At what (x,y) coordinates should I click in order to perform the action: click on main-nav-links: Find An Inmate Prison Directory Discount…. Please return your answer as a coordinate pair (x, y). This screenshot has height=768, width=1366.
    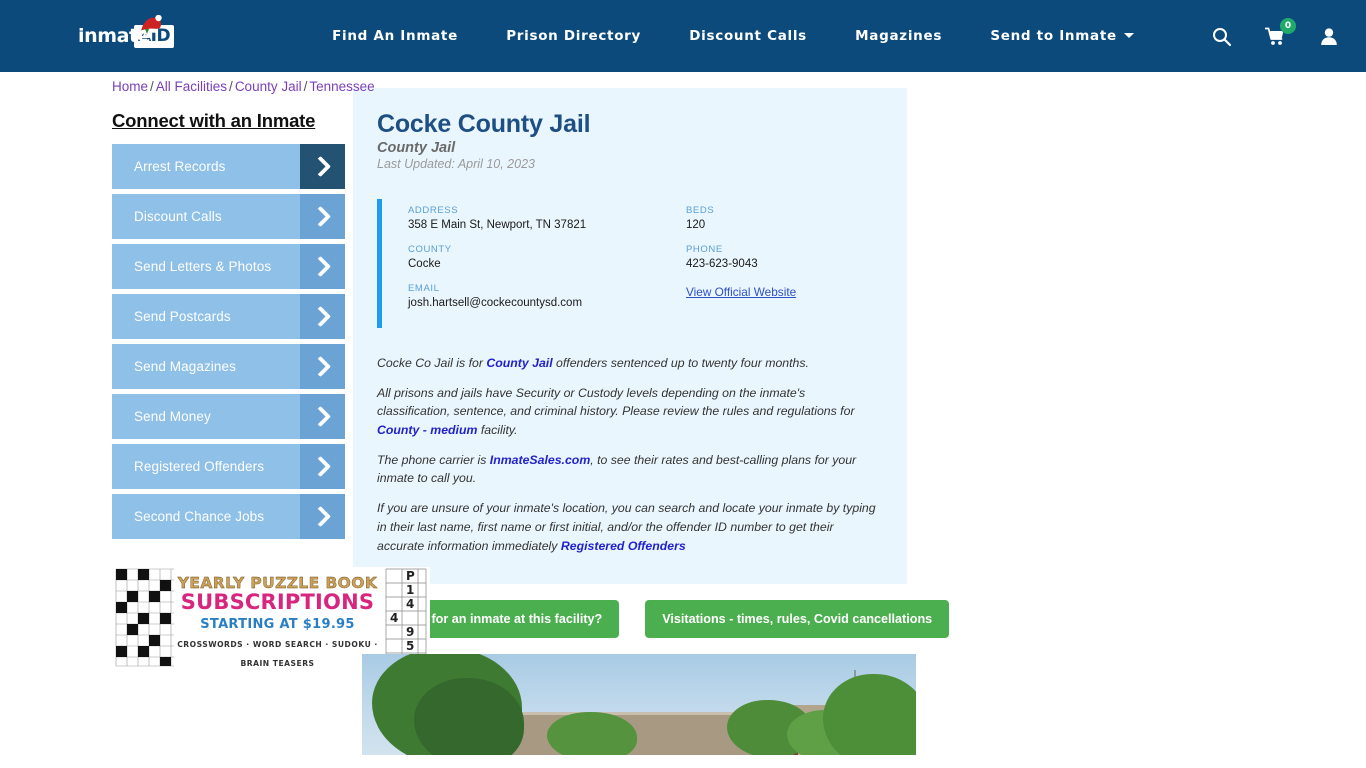
    Looking at the image, I should click on (688, 36).